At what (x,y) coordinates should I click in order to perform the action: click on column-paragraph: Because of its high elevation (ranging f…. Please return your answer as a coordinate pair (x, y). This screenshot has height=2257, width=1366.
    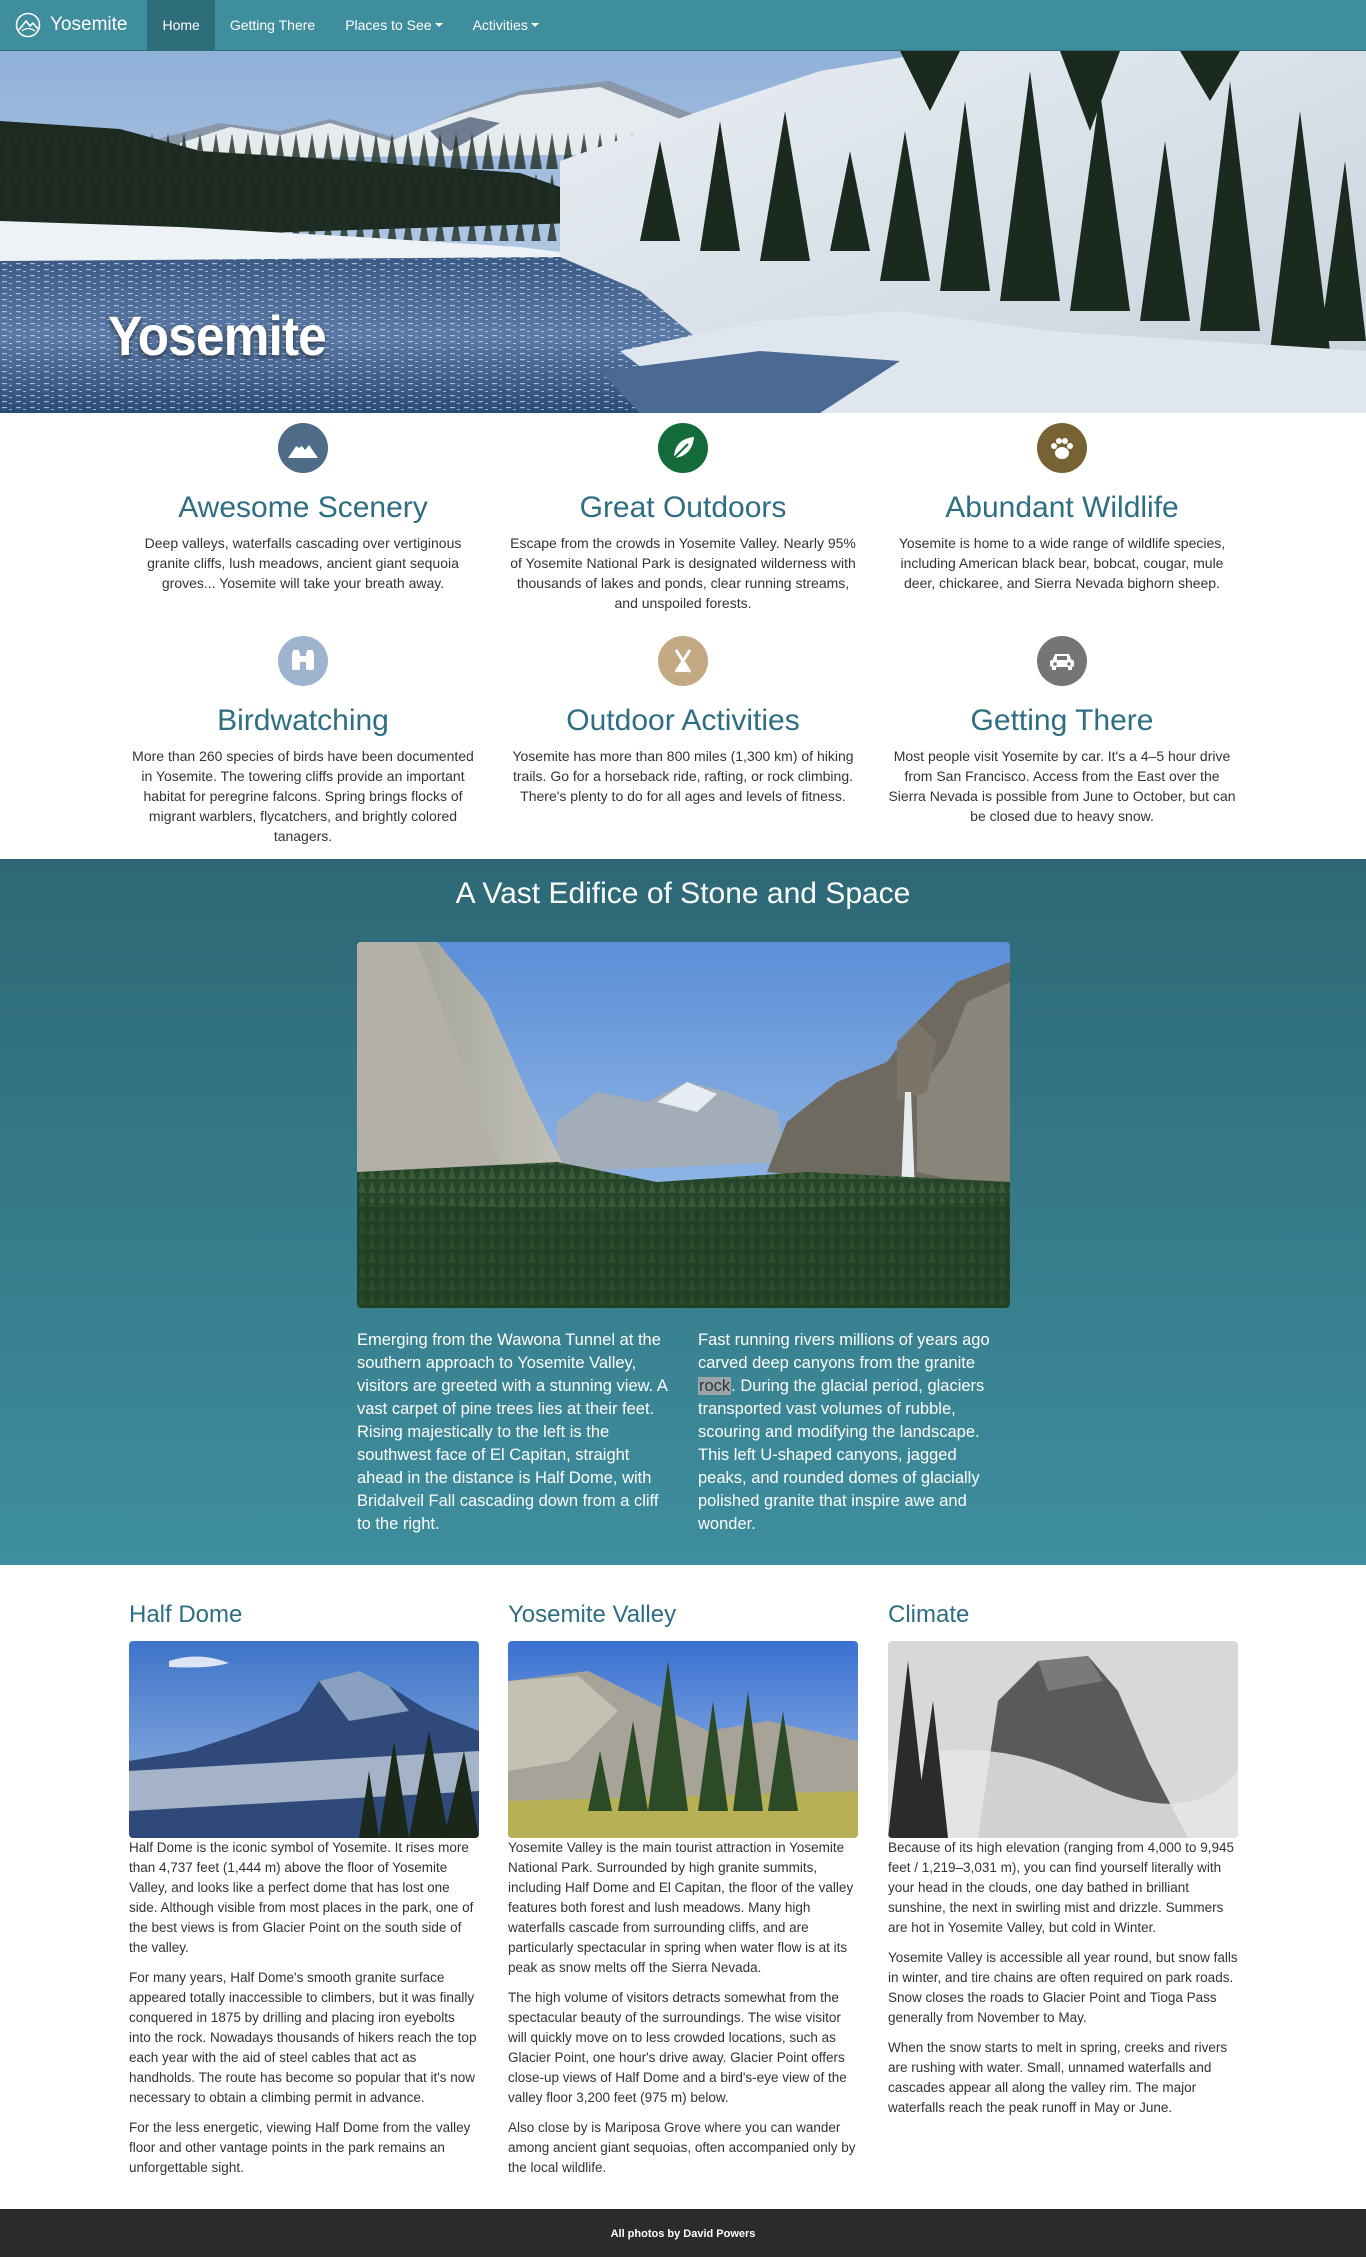
    Looking at the image, I should click on (1061, 1887).